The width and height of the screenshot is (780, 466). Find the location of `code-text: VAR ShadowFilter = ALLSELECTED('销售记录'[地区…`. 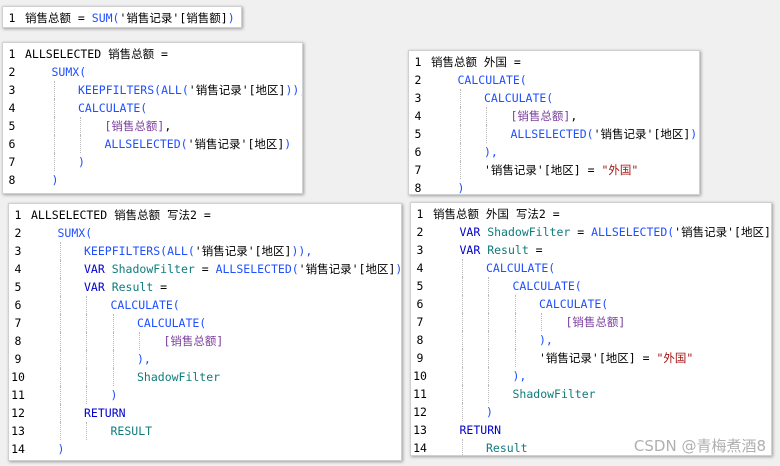

code-text: VAR ShadowFilter = ALLSELECTED('销售记录'[地区… is located at coordinates (615, 232).